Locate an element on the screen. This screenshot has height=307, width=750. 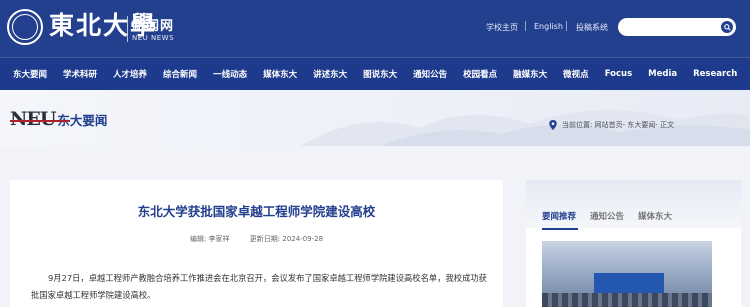
nav-item-photos: 图说东大 is located at coordinates (380, 74).